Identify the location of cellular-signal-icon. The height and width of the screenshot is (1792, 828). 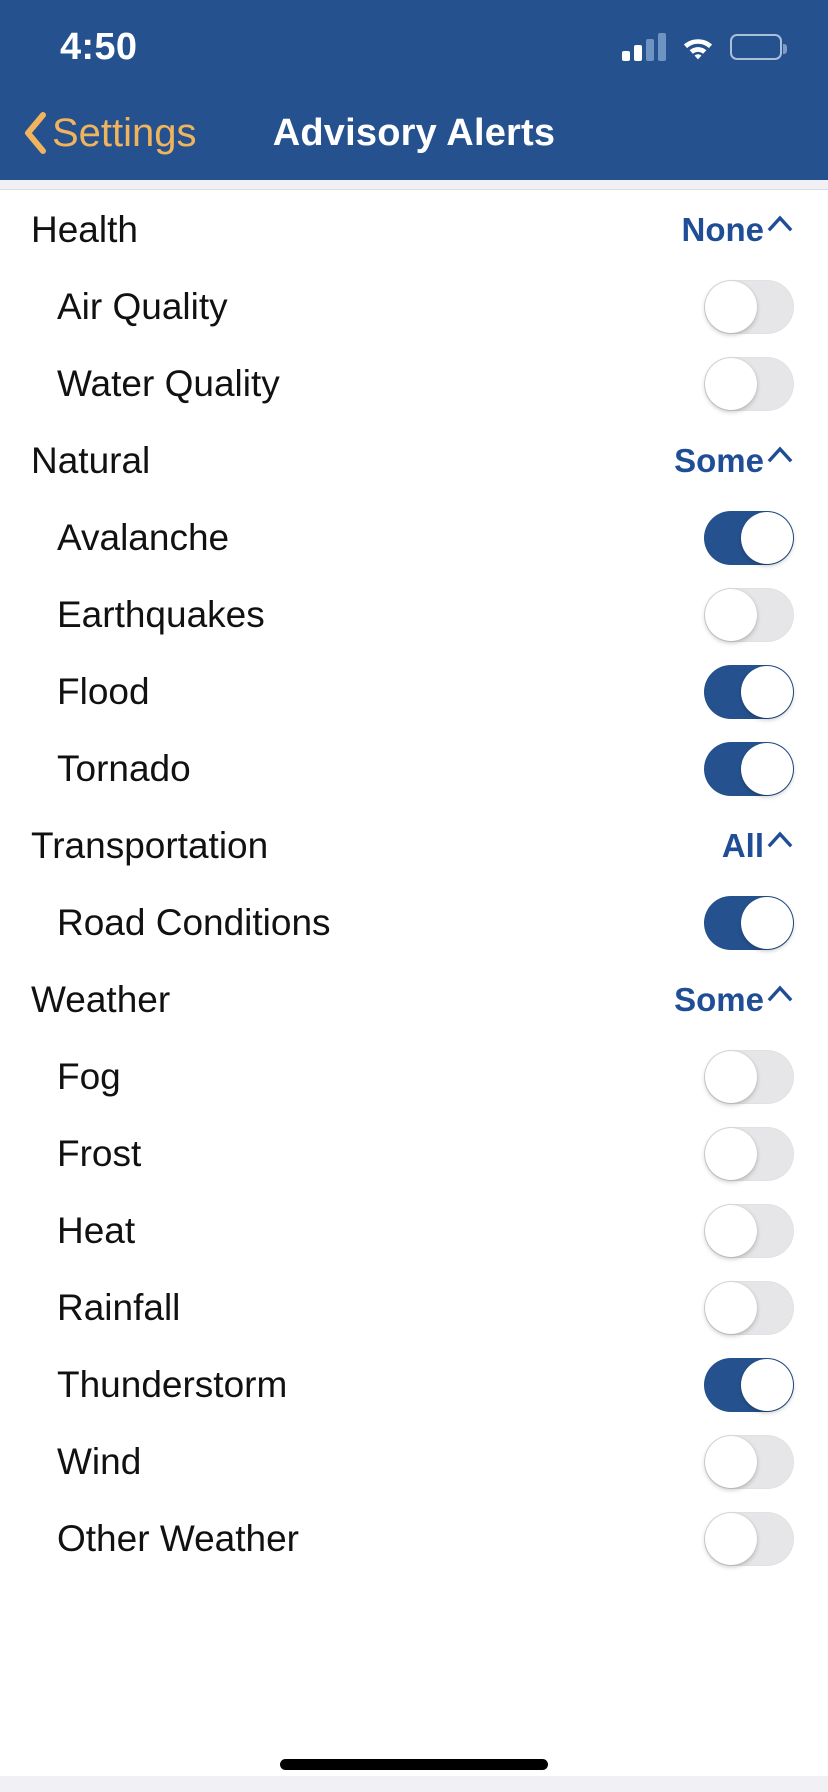
(644, 47).